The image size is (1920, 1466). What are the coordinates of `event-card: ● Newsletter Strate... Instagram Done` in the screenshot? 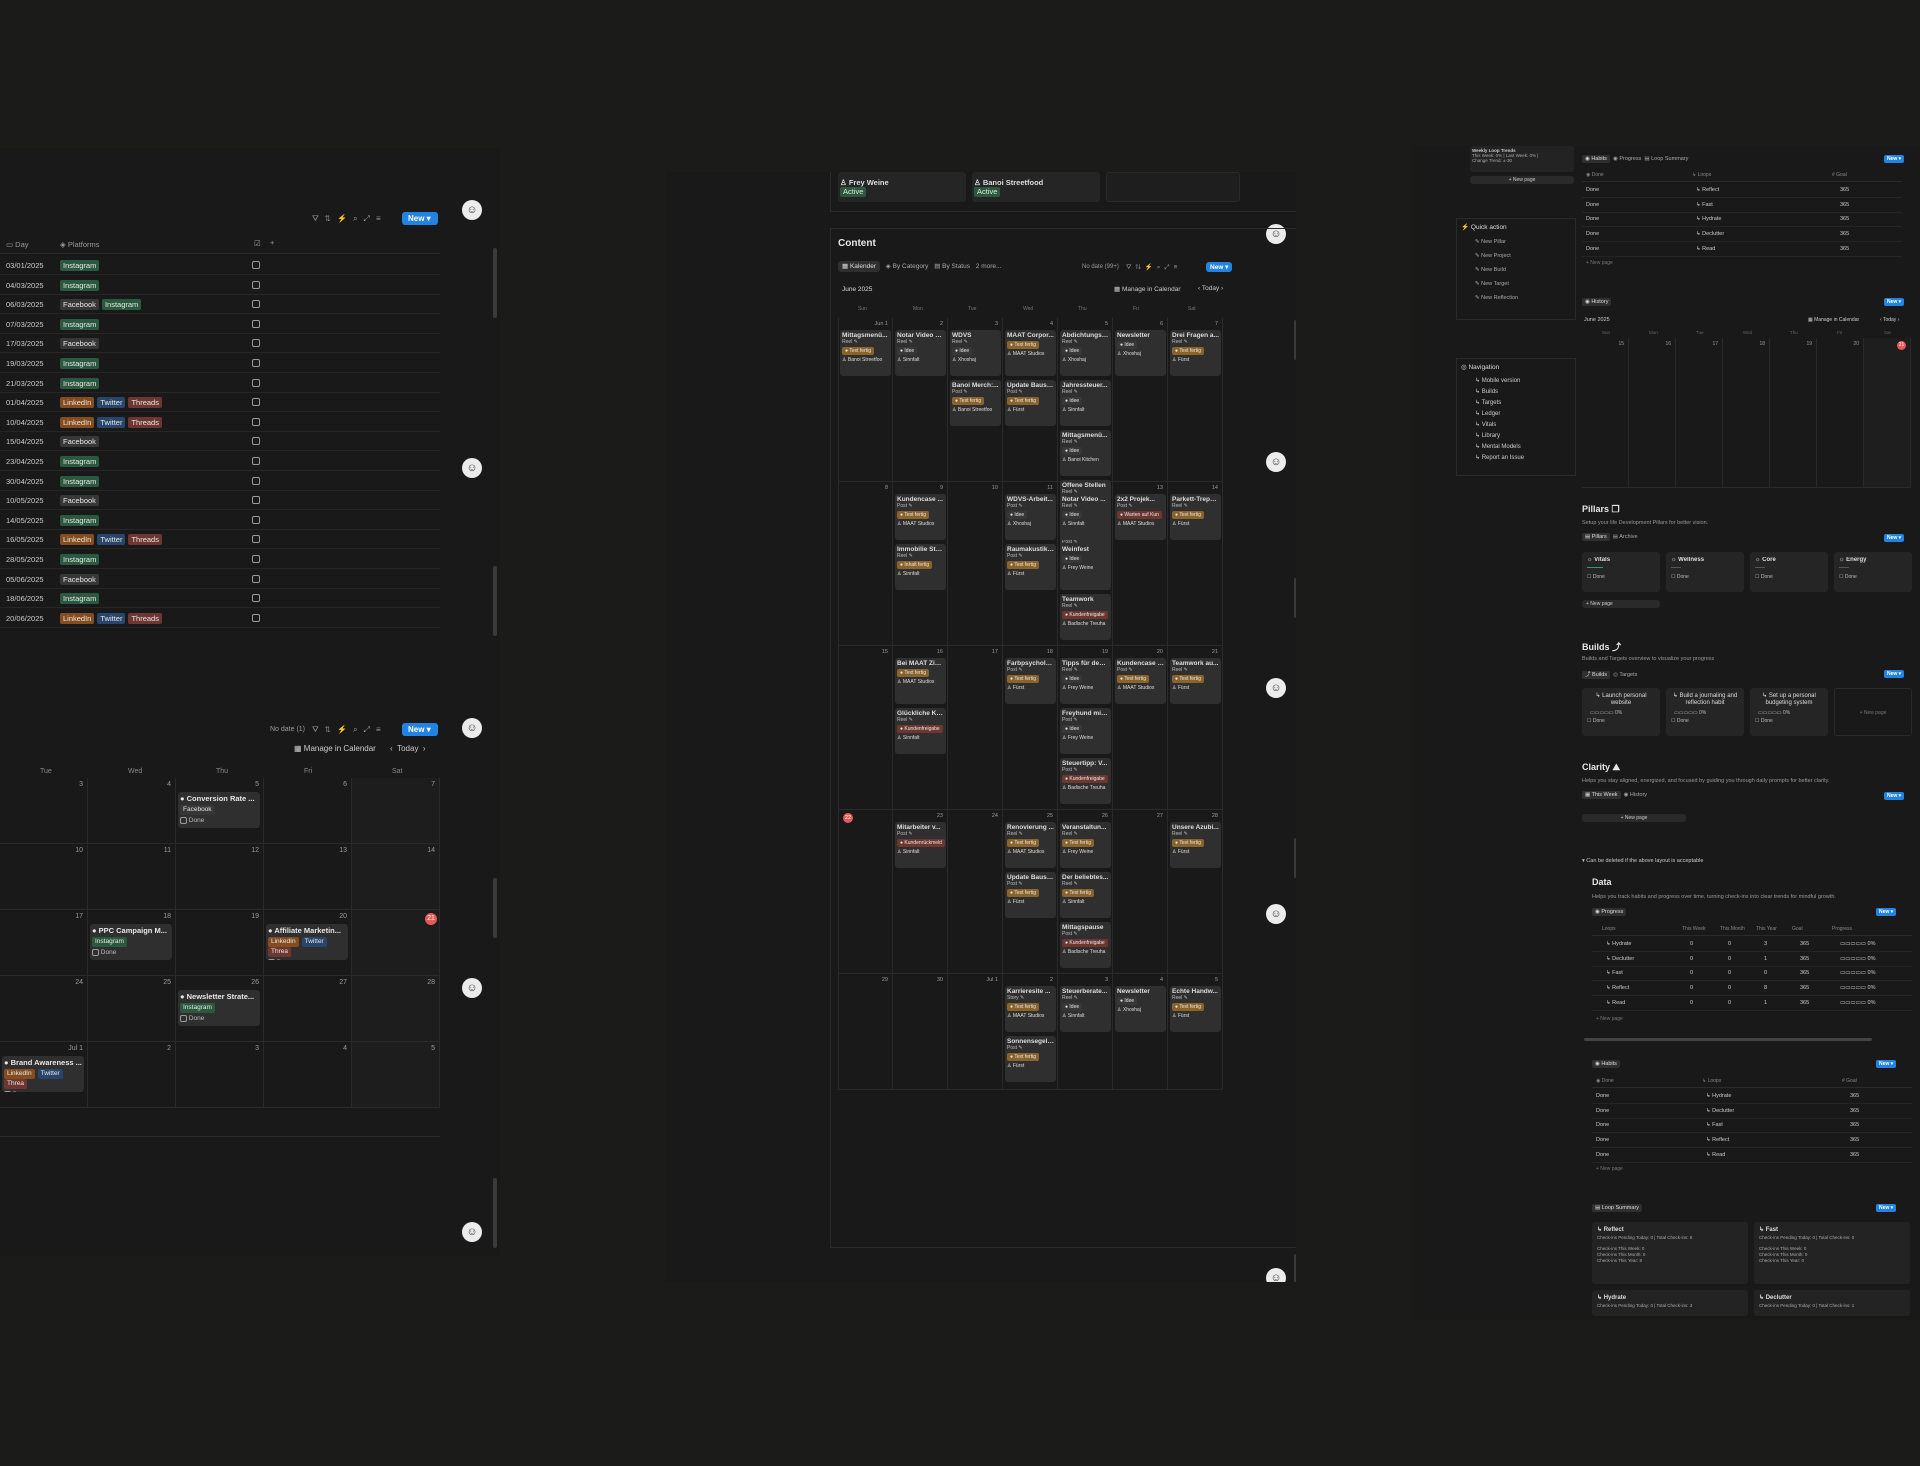 It's located at (219, 1008).